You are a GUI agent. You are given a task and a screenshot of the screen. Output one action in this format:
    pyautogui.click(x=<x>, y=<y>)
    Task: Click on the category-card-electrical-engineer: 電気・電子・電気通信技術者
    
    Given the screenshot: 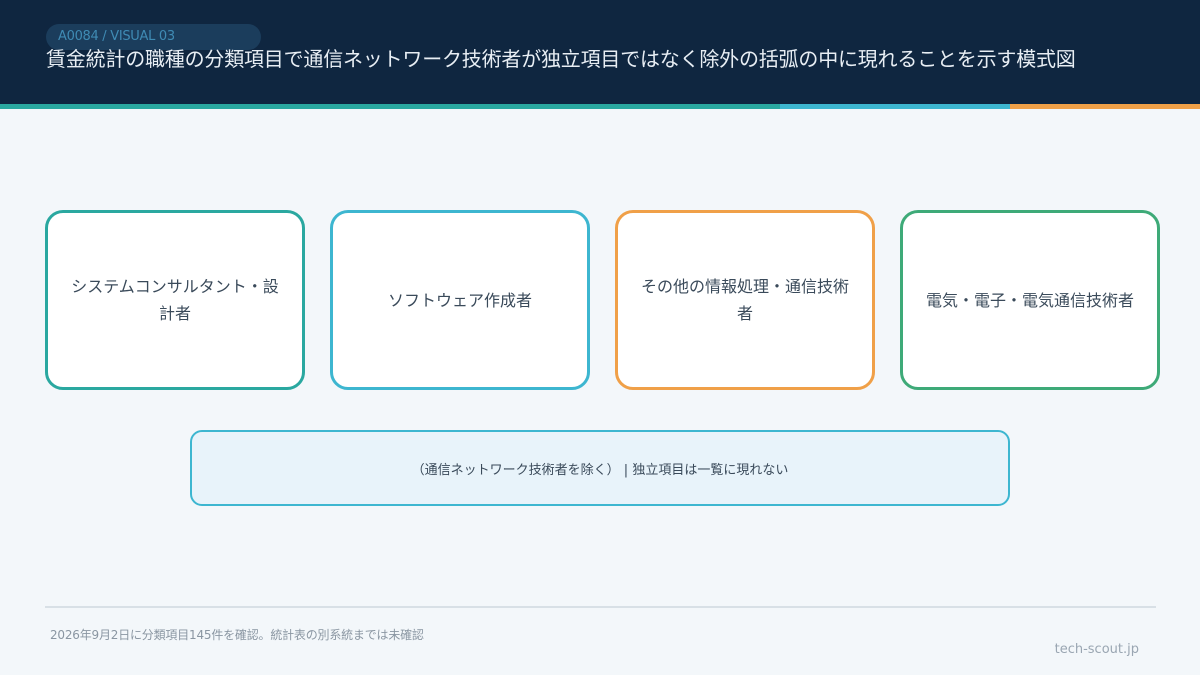 What is the action you would take?
    pyautogui.click(x=1030, y=300)
    